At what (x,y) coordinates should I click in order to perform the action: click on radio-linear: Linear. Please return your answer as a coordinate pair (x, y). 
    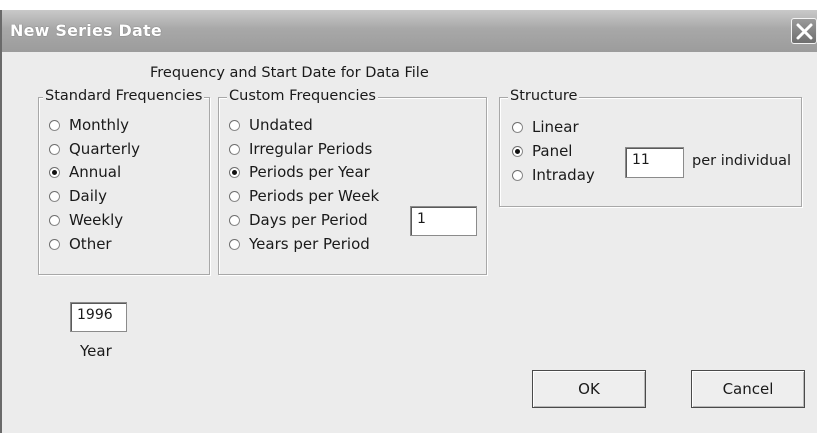
    Looking at the image, I should click on (545, 127).